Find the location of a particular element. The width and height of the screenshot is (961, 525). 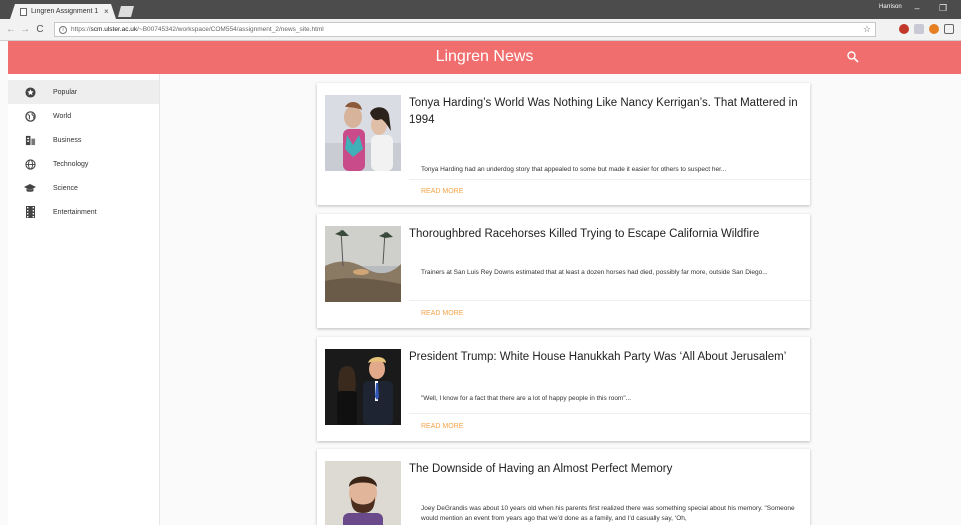

sidebar-item-popular: Popular is located at coordinates (83, 92).